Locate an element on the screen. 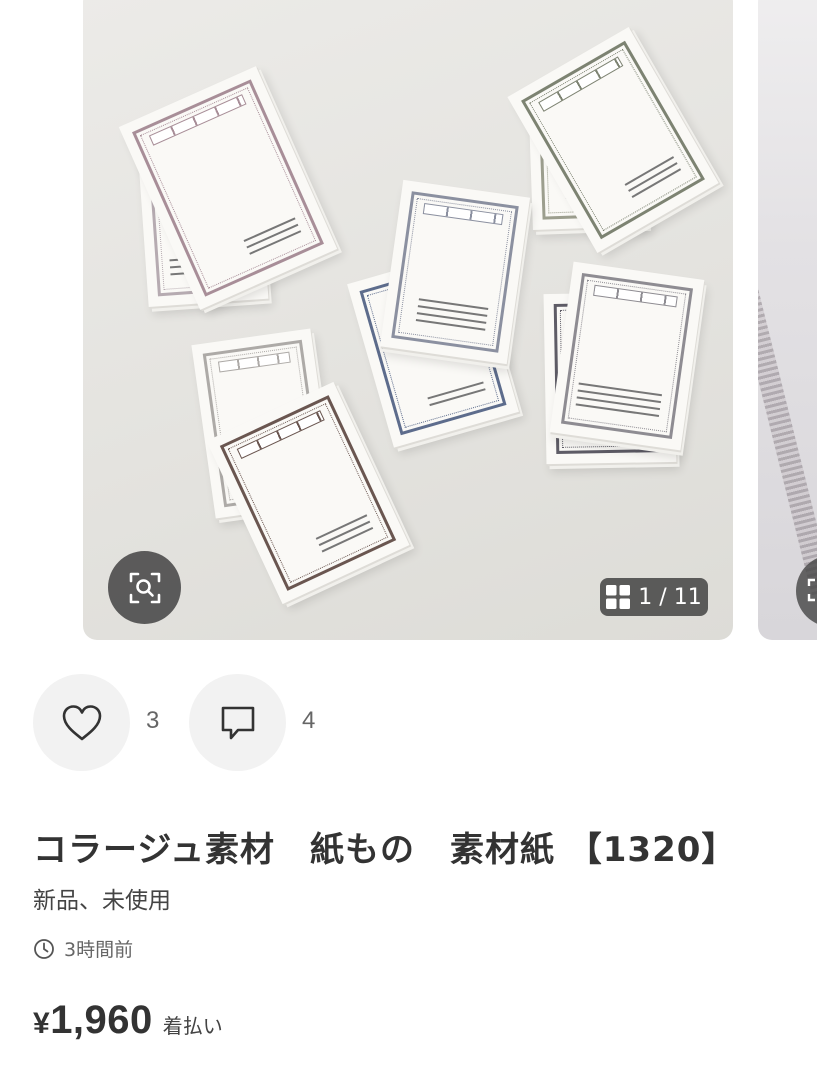 This screenshot has width=817, height=1080. currency-symbol: ¥ is located at coordinates (42, 1023).